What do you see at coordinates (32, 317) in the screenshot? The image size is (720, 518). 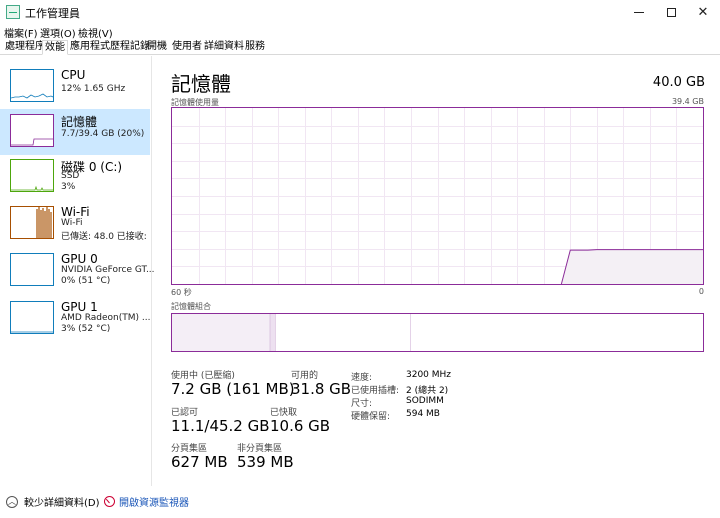 I see `gpu1-thumbnail` at bounding box center [32, 317].